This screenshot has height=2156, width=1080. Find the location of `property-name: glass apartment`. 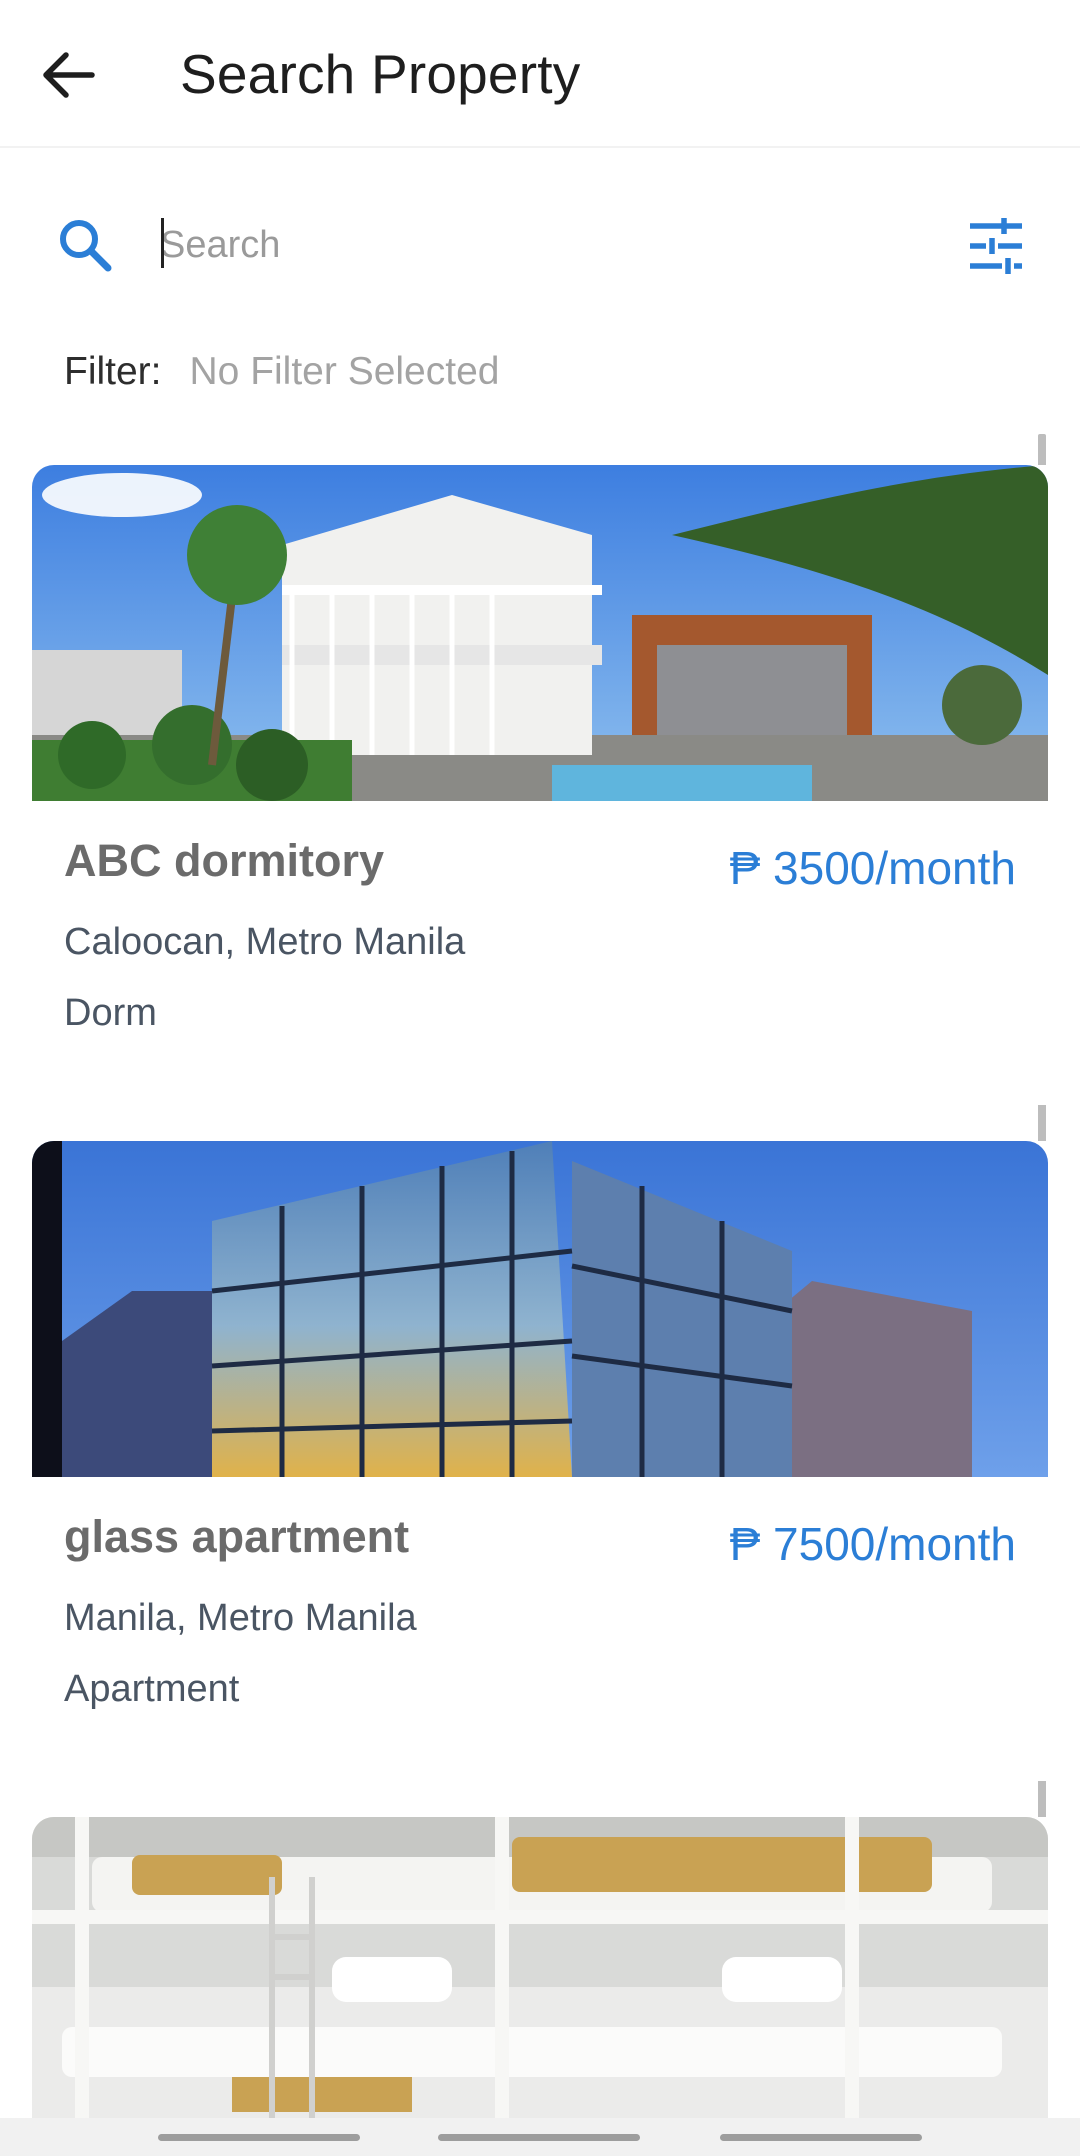

property-name: glass apartment is located at coordinates (237, 1536).